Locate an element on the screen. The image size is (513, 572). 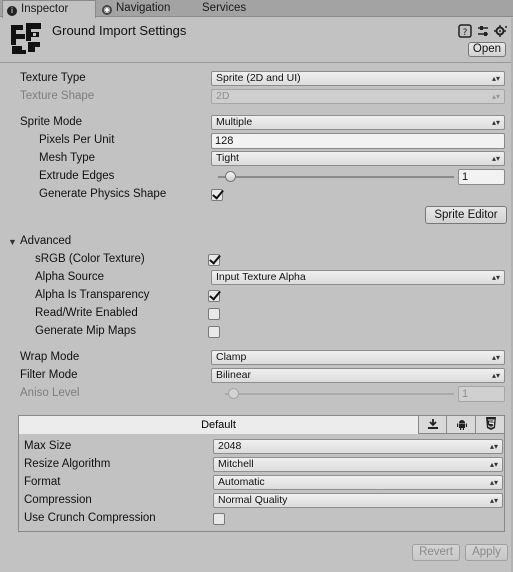
tab-inspector-label: Inspector is located at coordinates (45, 9).